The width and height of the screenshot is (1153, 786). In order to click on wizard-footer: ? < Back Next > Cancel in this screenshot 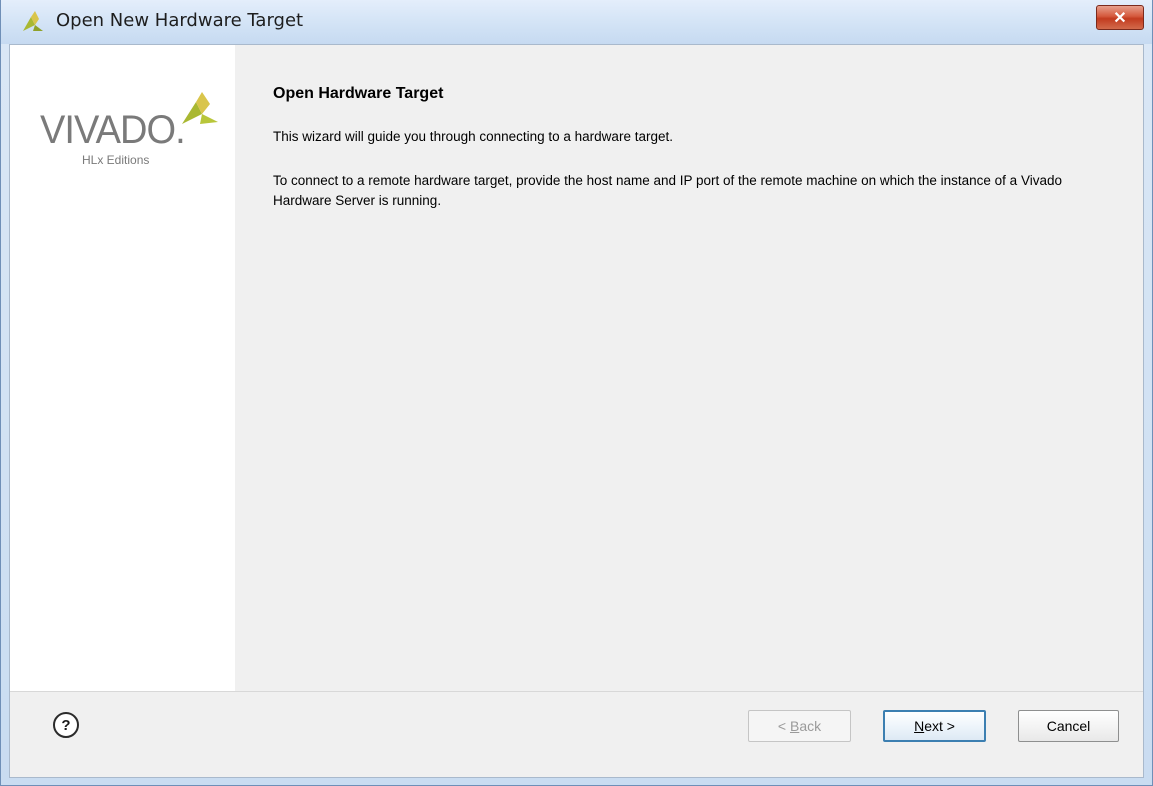, I will do `click(576, 734)`.